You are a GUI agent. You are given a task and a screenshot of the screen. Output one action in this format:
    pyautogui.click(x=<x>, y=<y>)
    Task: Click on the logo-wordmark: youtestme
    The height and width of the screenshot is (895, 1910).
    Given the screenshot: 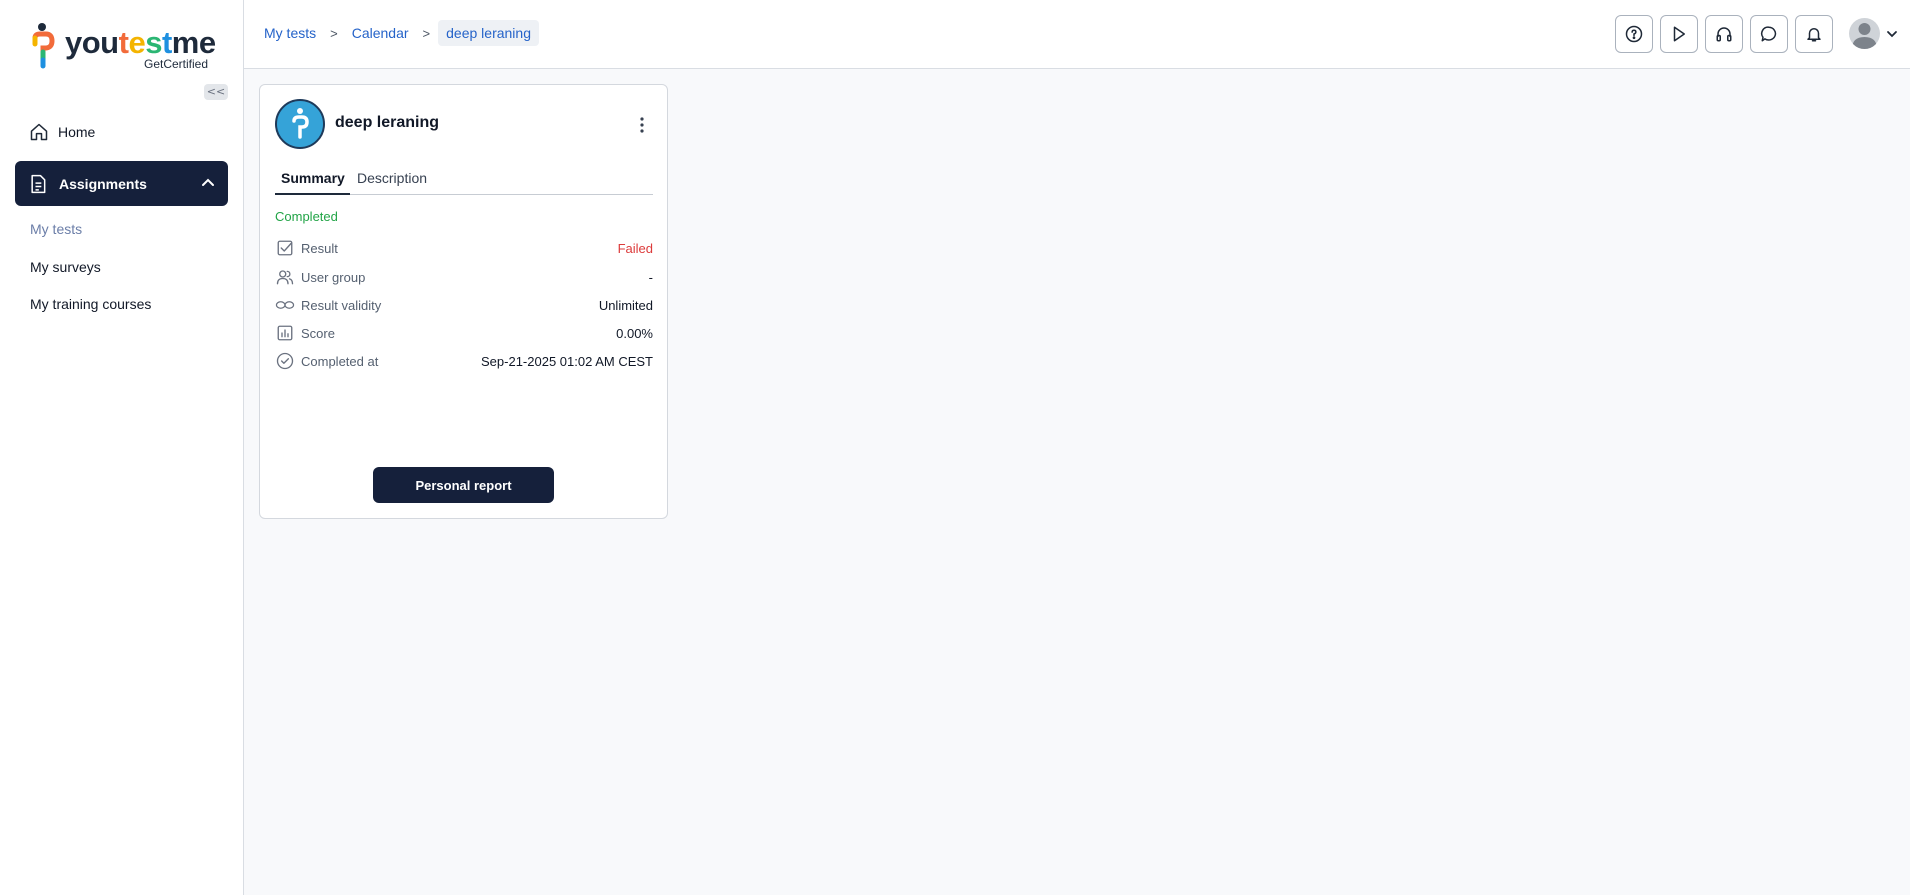 What is the action you would take?
    pyautogui.click(x=140, y=43)
    